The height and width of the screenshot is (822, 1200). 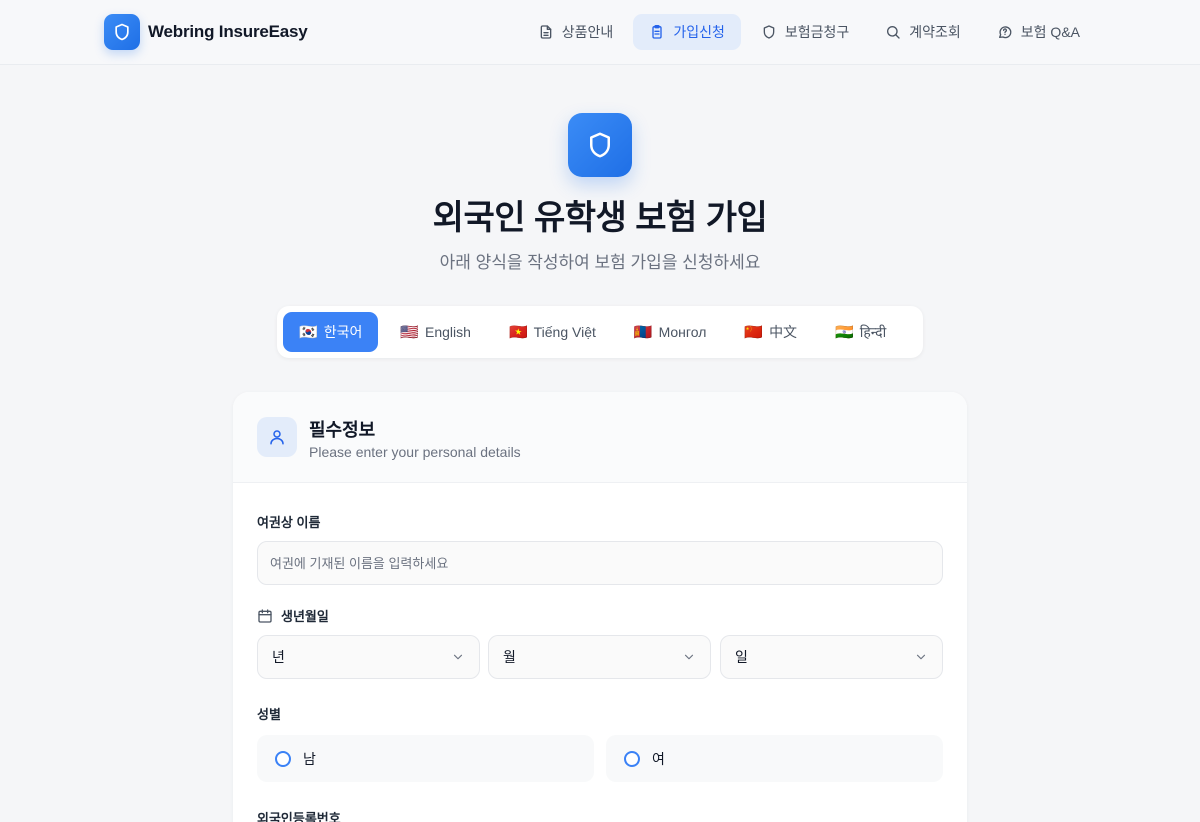 I want to click on radio-label: 남, so click(x=309, y=758).